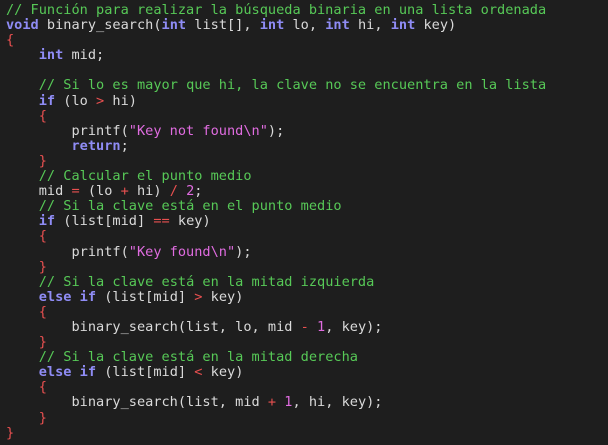  I want to click on code-keyword: void, so click(22, 25).